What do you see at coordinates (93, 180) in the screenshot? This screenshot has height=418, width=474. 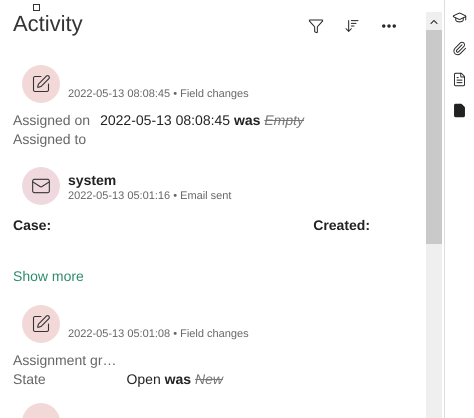 I see `author-name: system` at bounding box center [93, 180].